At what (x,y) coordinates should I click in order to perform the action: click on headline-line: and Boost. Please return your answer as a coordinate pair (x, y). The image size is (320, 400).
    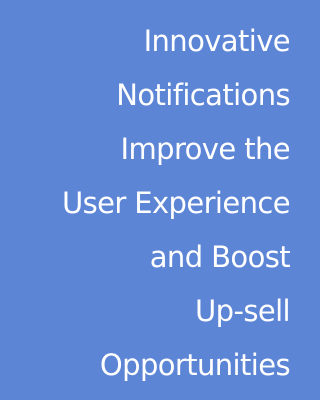
    Looking at the image, I should click on (220, 257).